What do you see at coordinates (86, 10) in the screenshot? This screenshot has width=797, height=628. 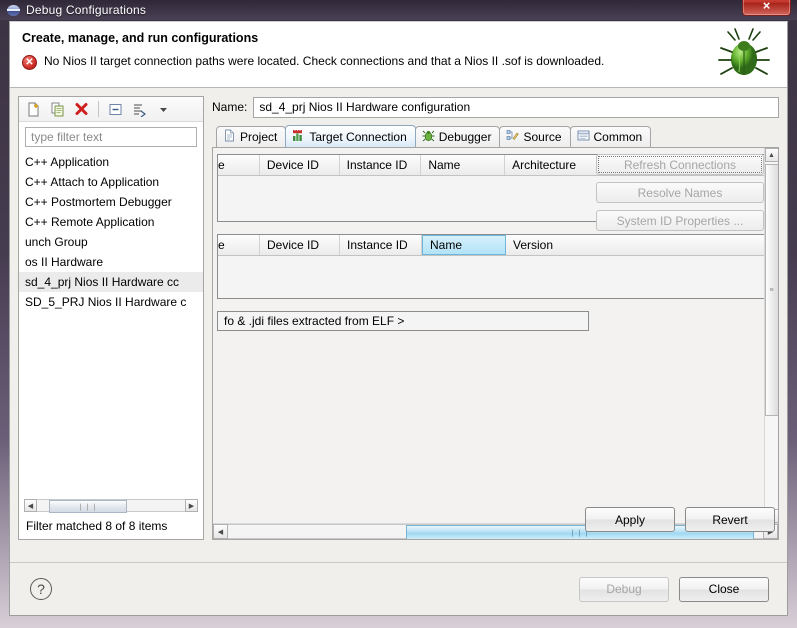 I see `window-title: Debug Configurations` at bounding box center [86, 10].